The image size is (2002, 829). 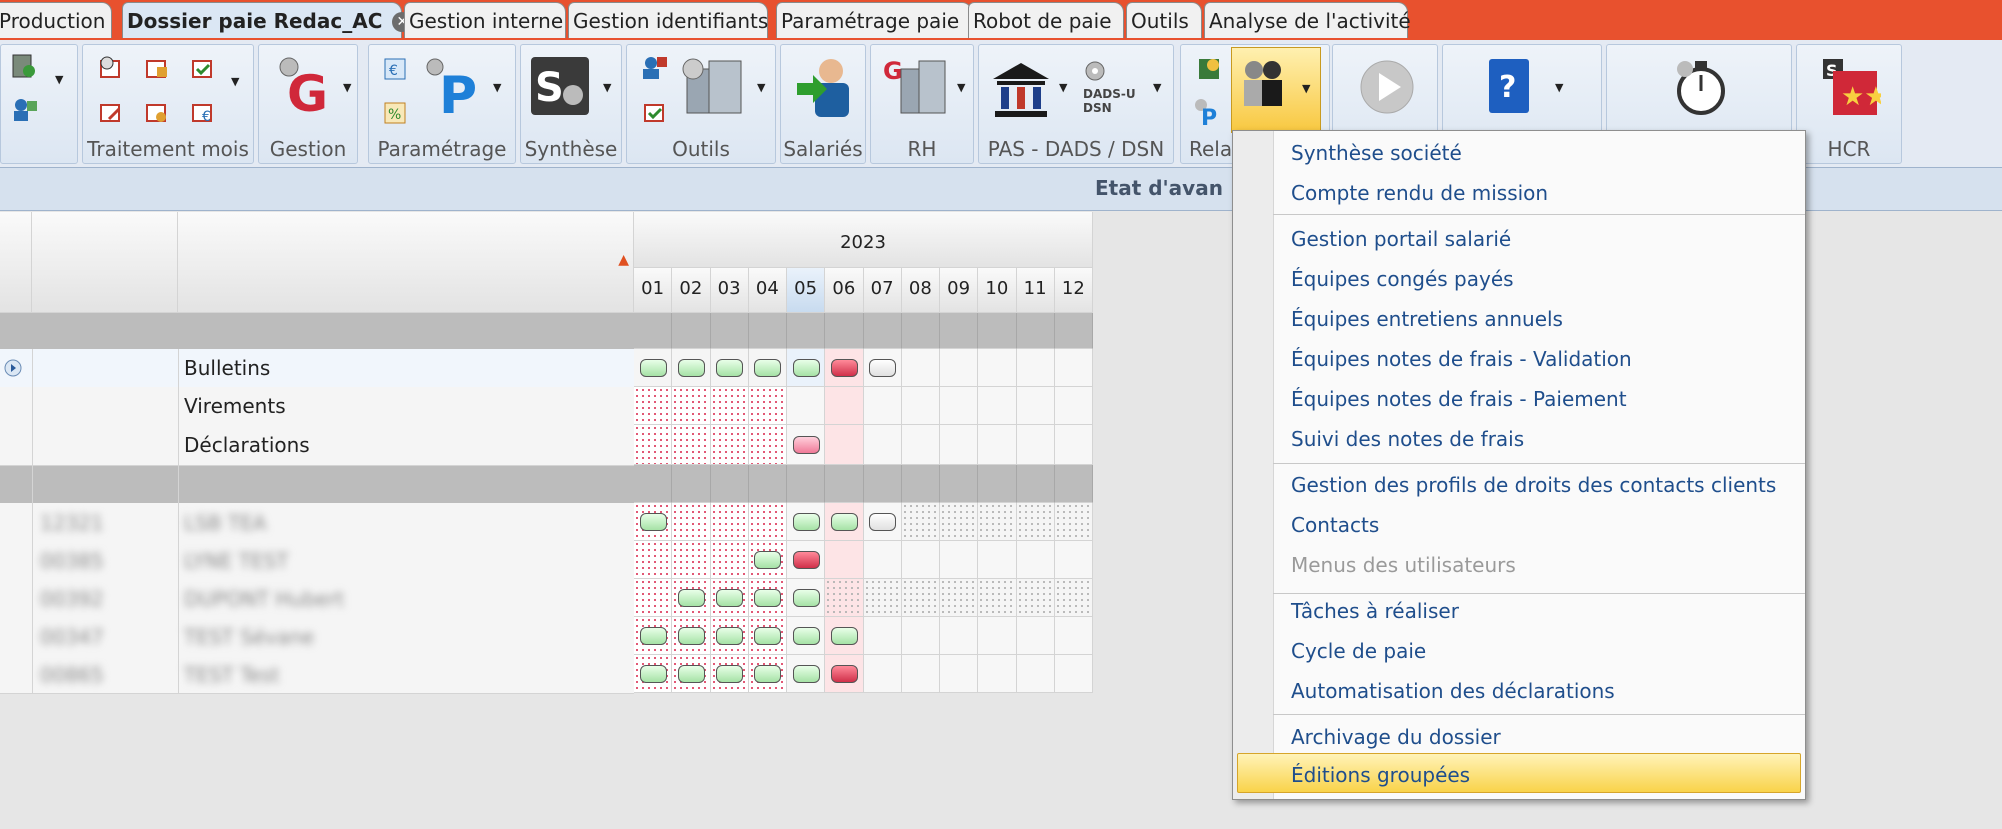 What do you see at coordinates (485, 20) in the screenshot?
I see `tab-gestion-interne: Gestion interne` at bounding box center [485, 20].